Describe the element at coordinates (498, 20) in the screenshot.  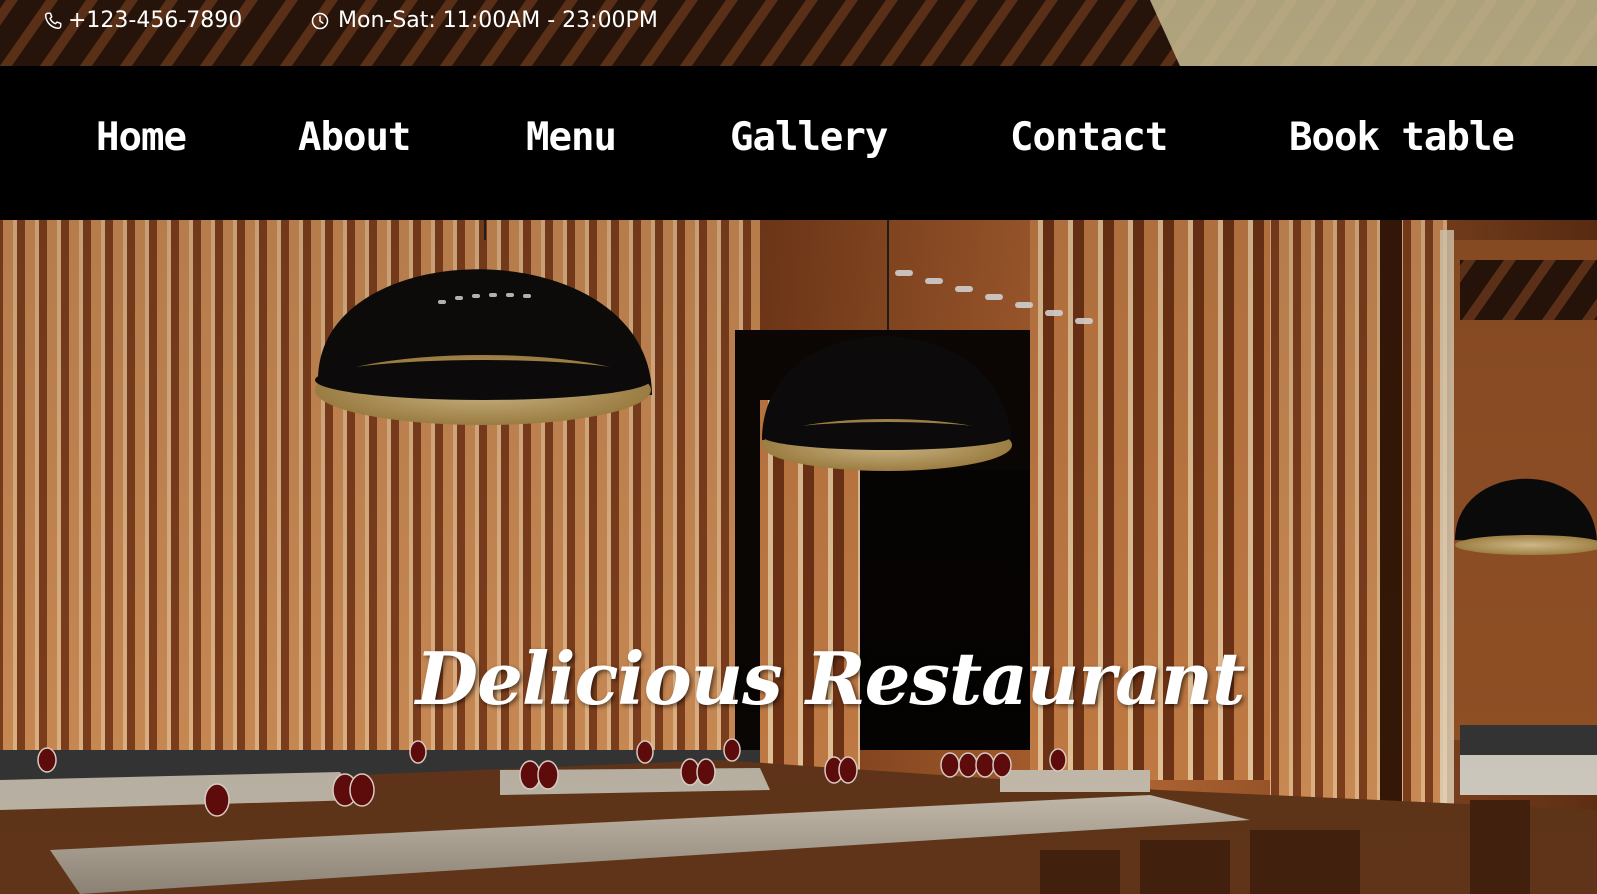
I see `opening-hours-text: Mon-Sat: 11:00AM - 23:00PM` at that location.